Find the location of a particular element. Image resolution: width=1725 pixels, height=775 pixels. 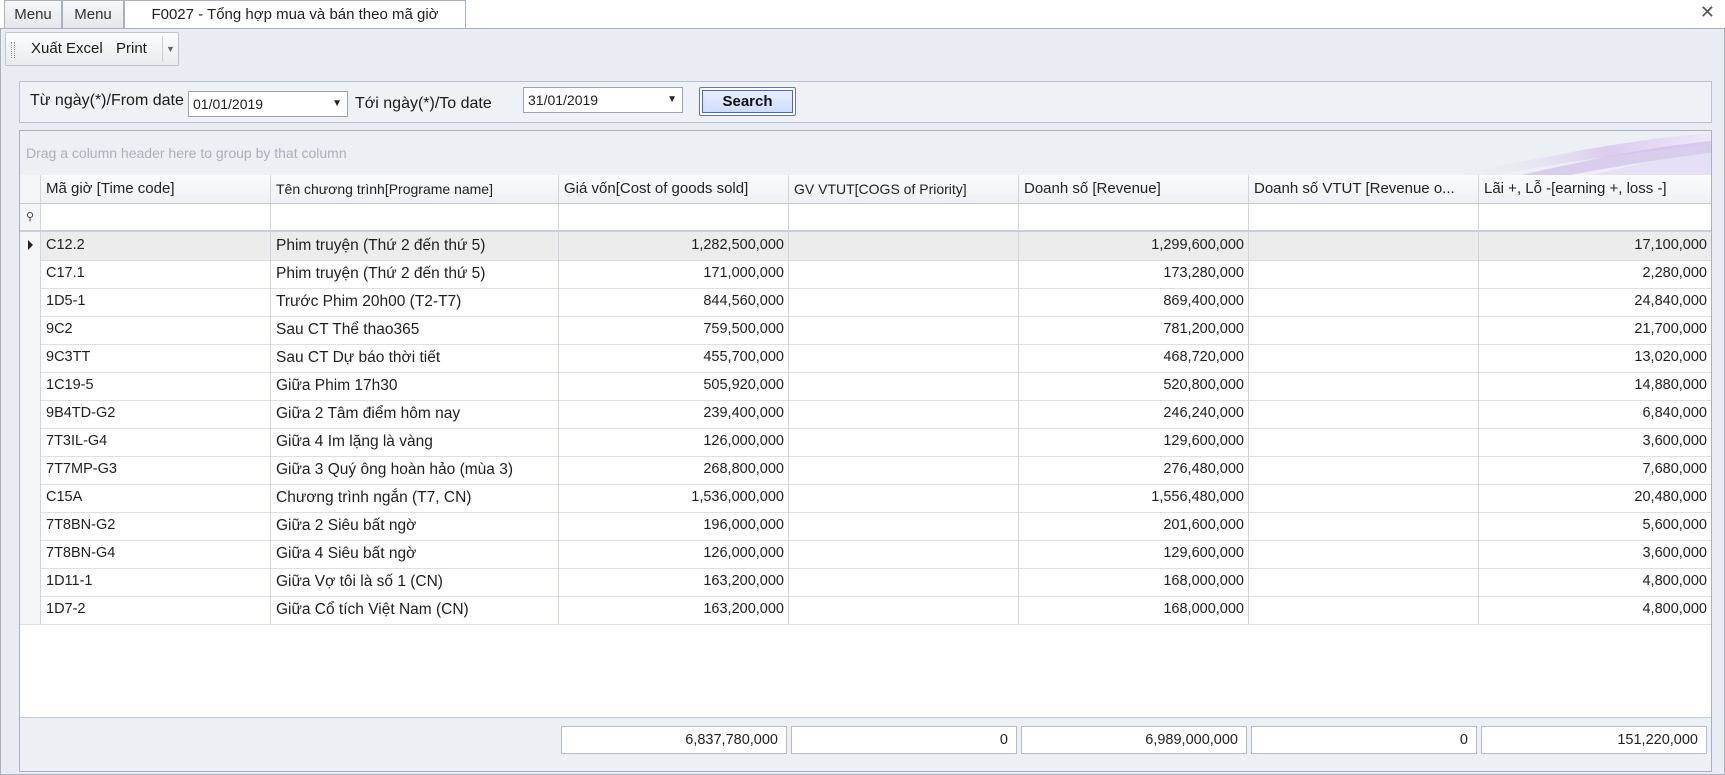

cell-profit: 6,840,000 is located at coordinates (1595, 414).